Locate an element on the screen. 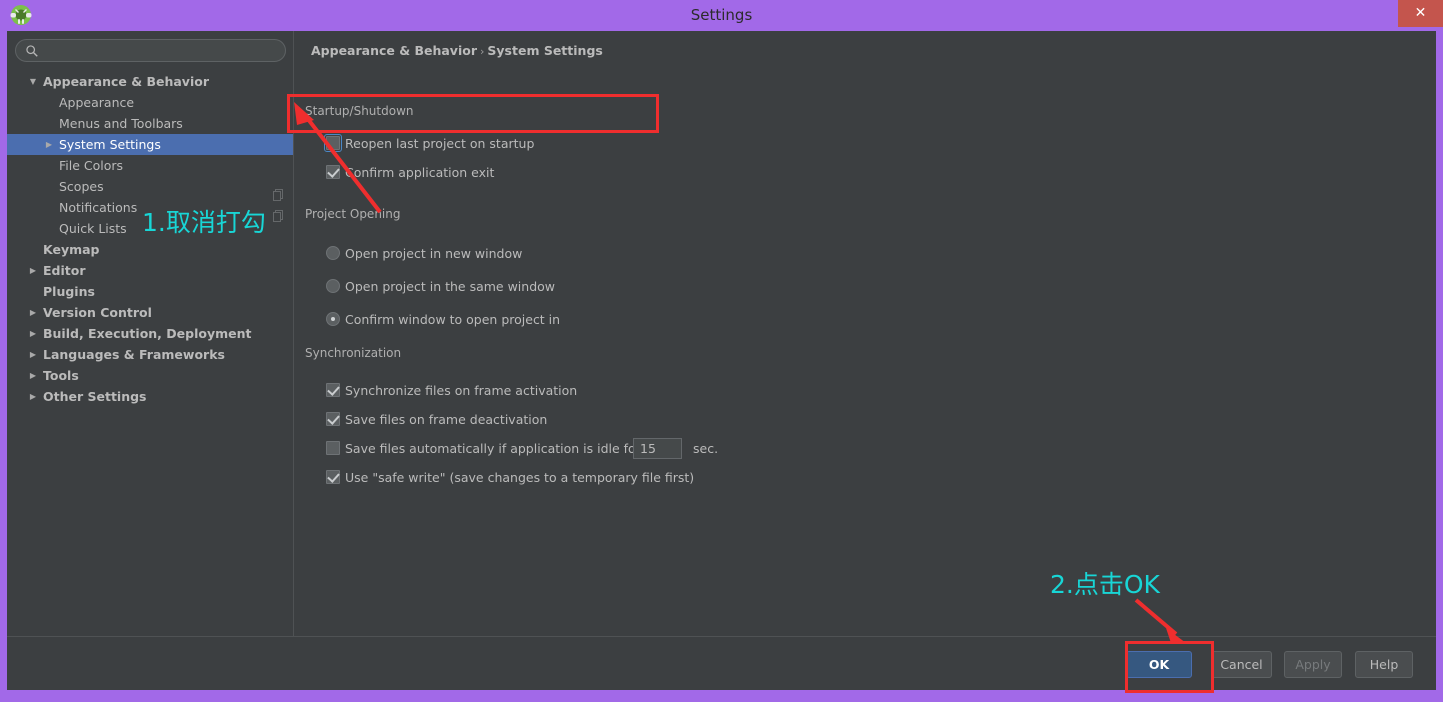 The height and width of the screenshot is (702, 1443). sidebar-item-plugins: Plugins is located at coordinates (150, 291).